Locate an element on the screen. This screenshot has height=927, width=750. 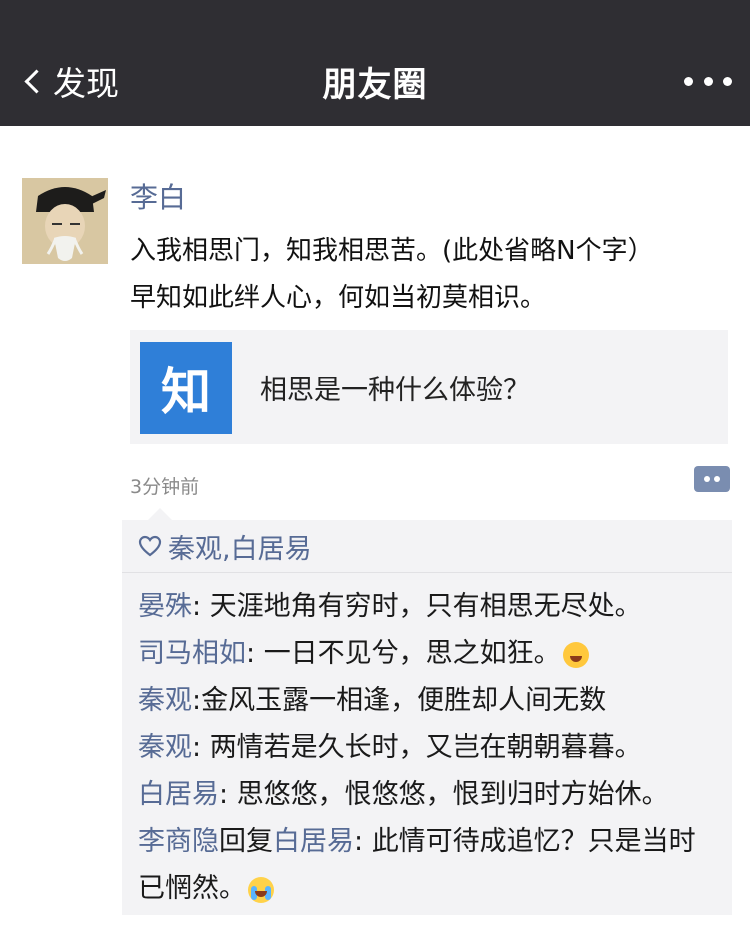
comment-item: 秦观:金风玉露一相逢，便胜却人间无数 is located at coordinates (430, 700).